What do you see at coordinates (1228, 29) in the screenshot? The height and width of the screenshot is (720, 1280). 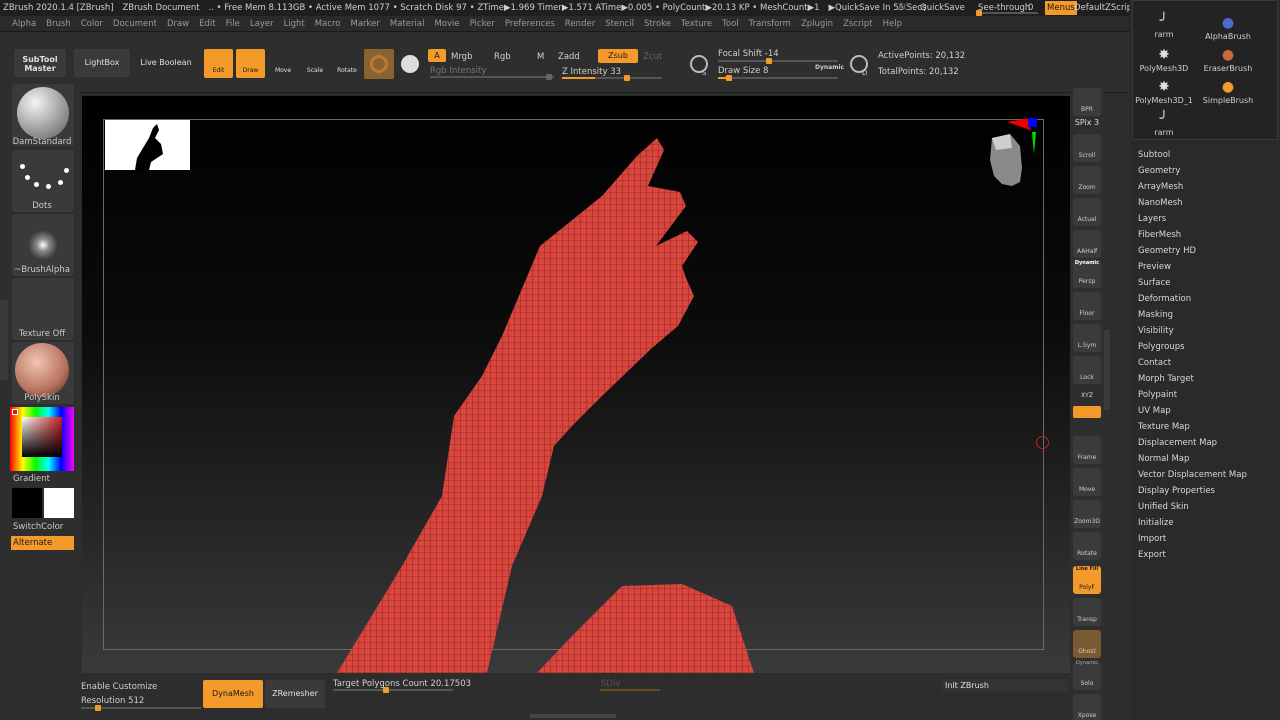 I see `tool-alphabrush: ● AlphaBrush` at bounding box center [1228, 29].